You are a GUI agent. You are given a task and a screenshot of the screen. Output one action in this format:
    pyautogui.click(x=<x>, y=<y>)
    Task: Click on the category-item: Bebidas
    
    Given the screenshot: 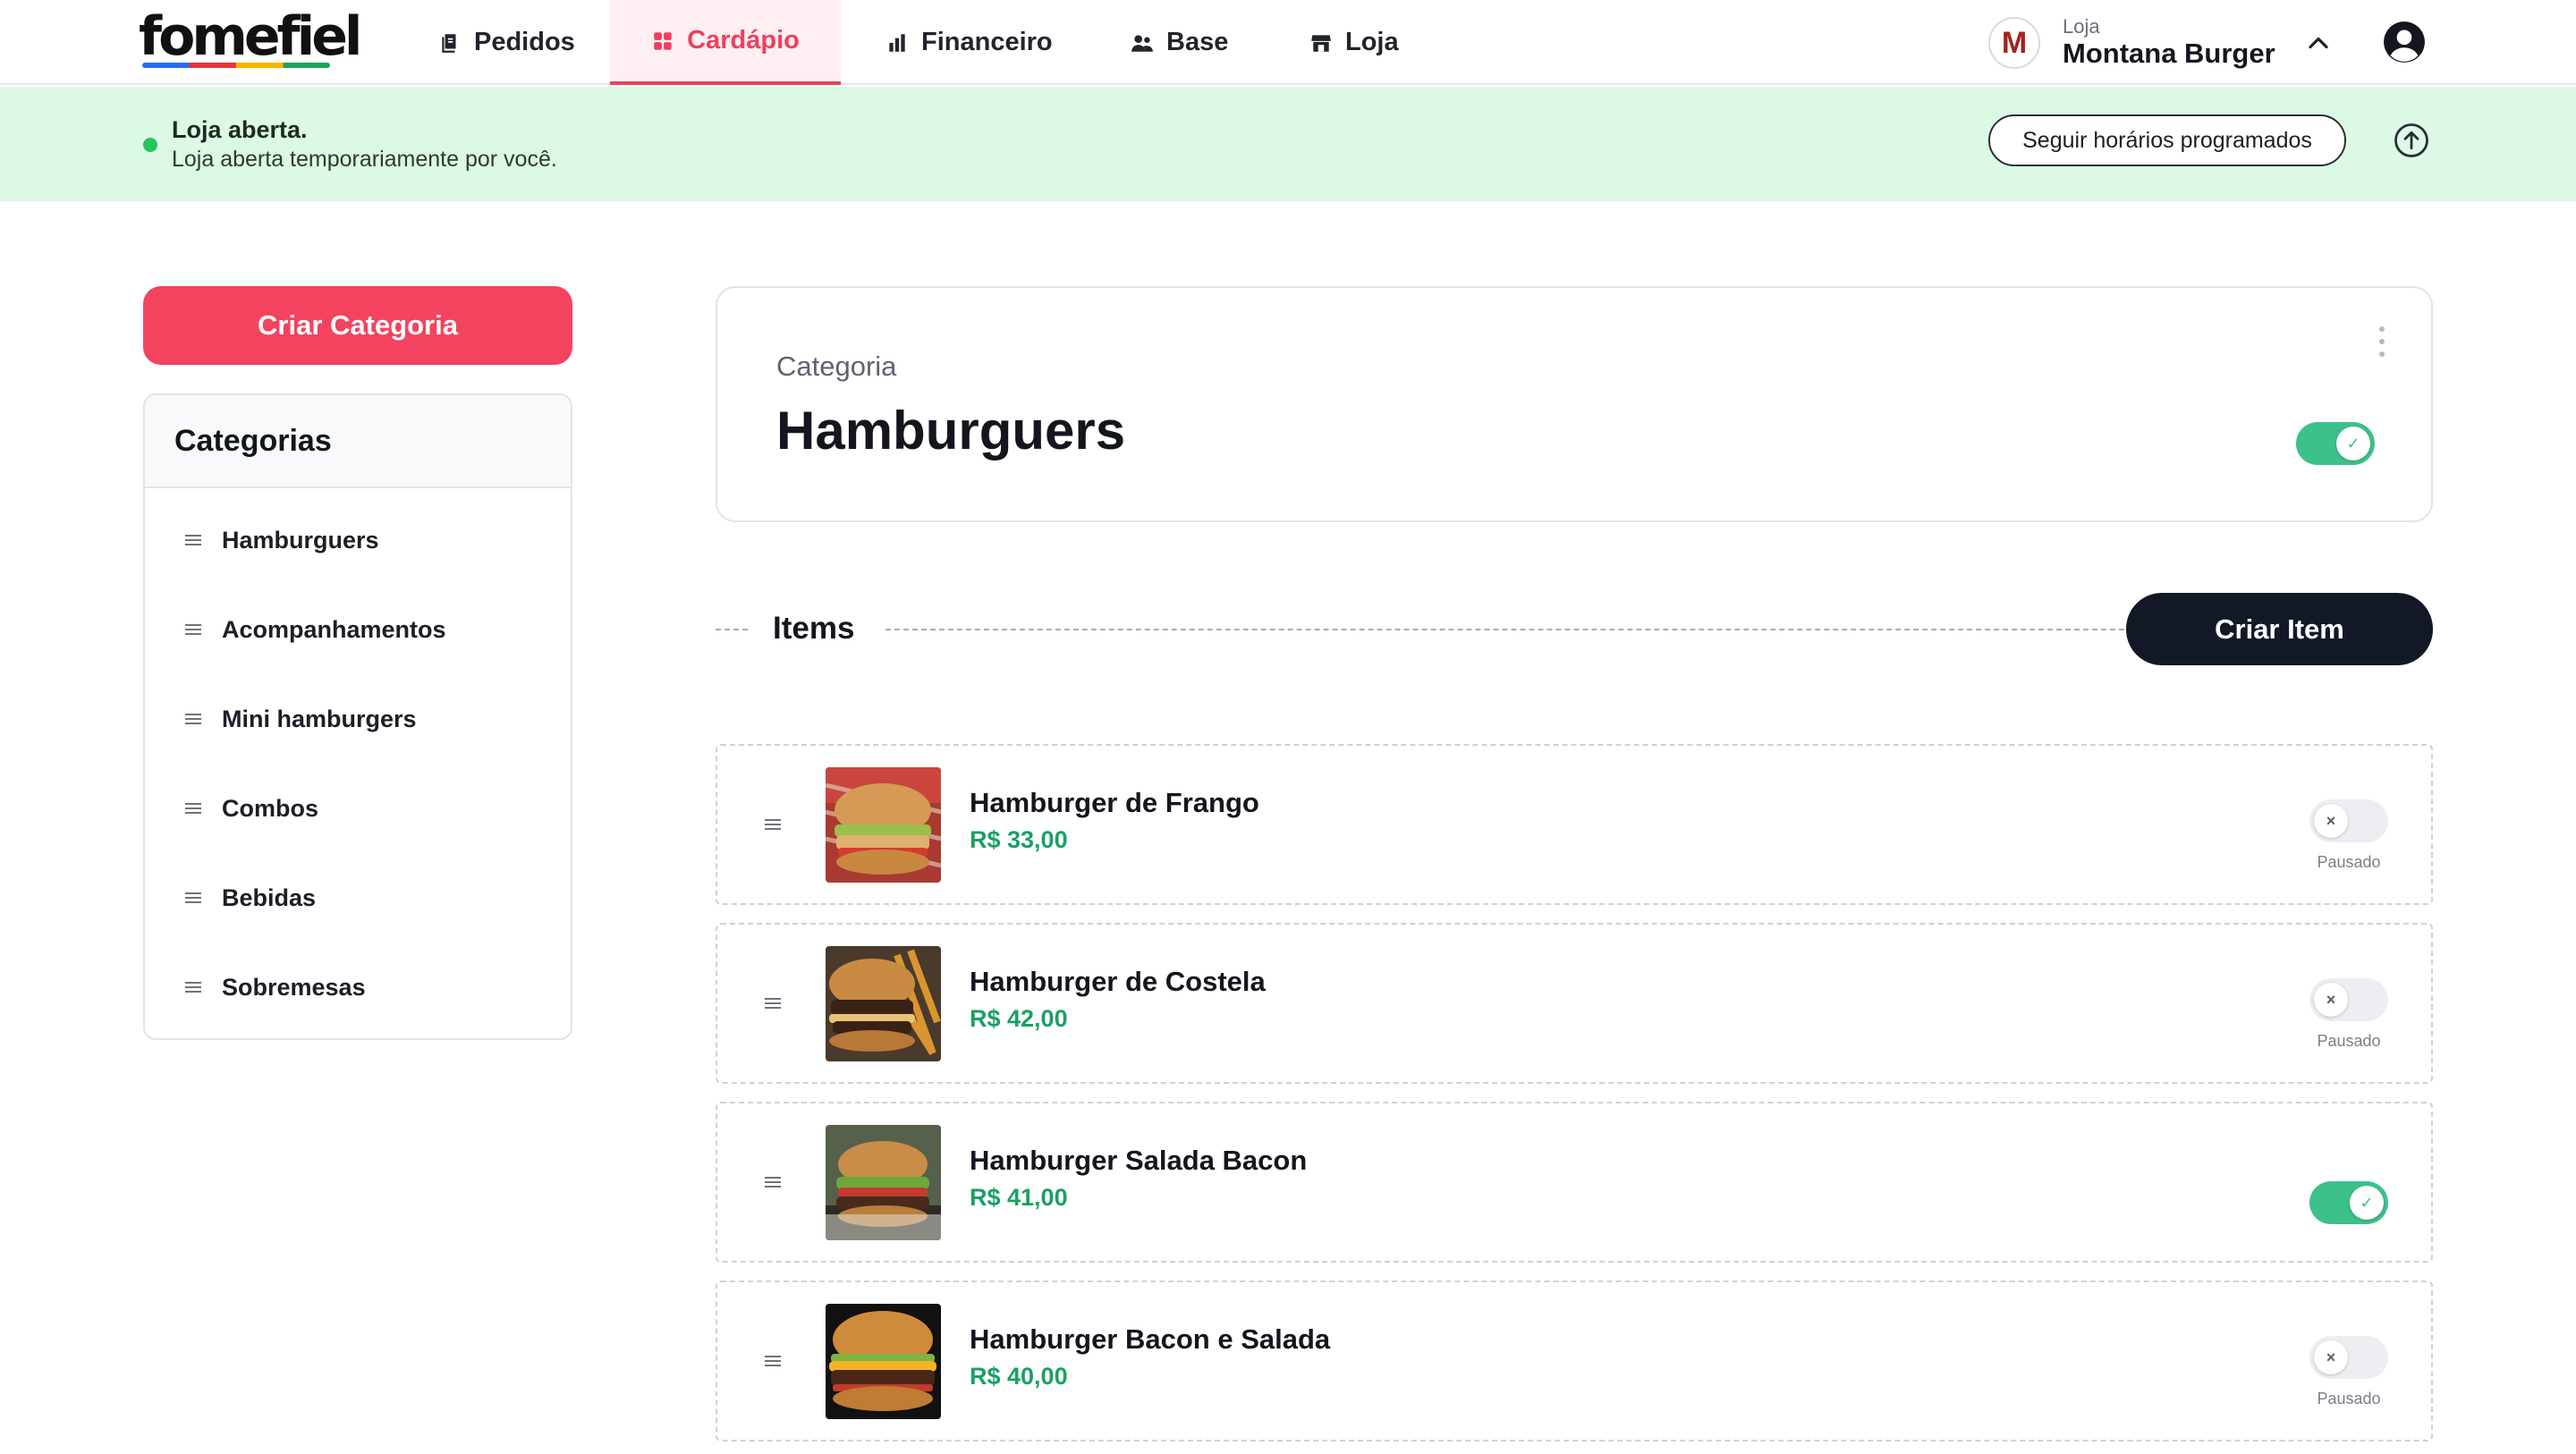 What is the action you would take?
    pyautogui.click(x=250, y=898)
    